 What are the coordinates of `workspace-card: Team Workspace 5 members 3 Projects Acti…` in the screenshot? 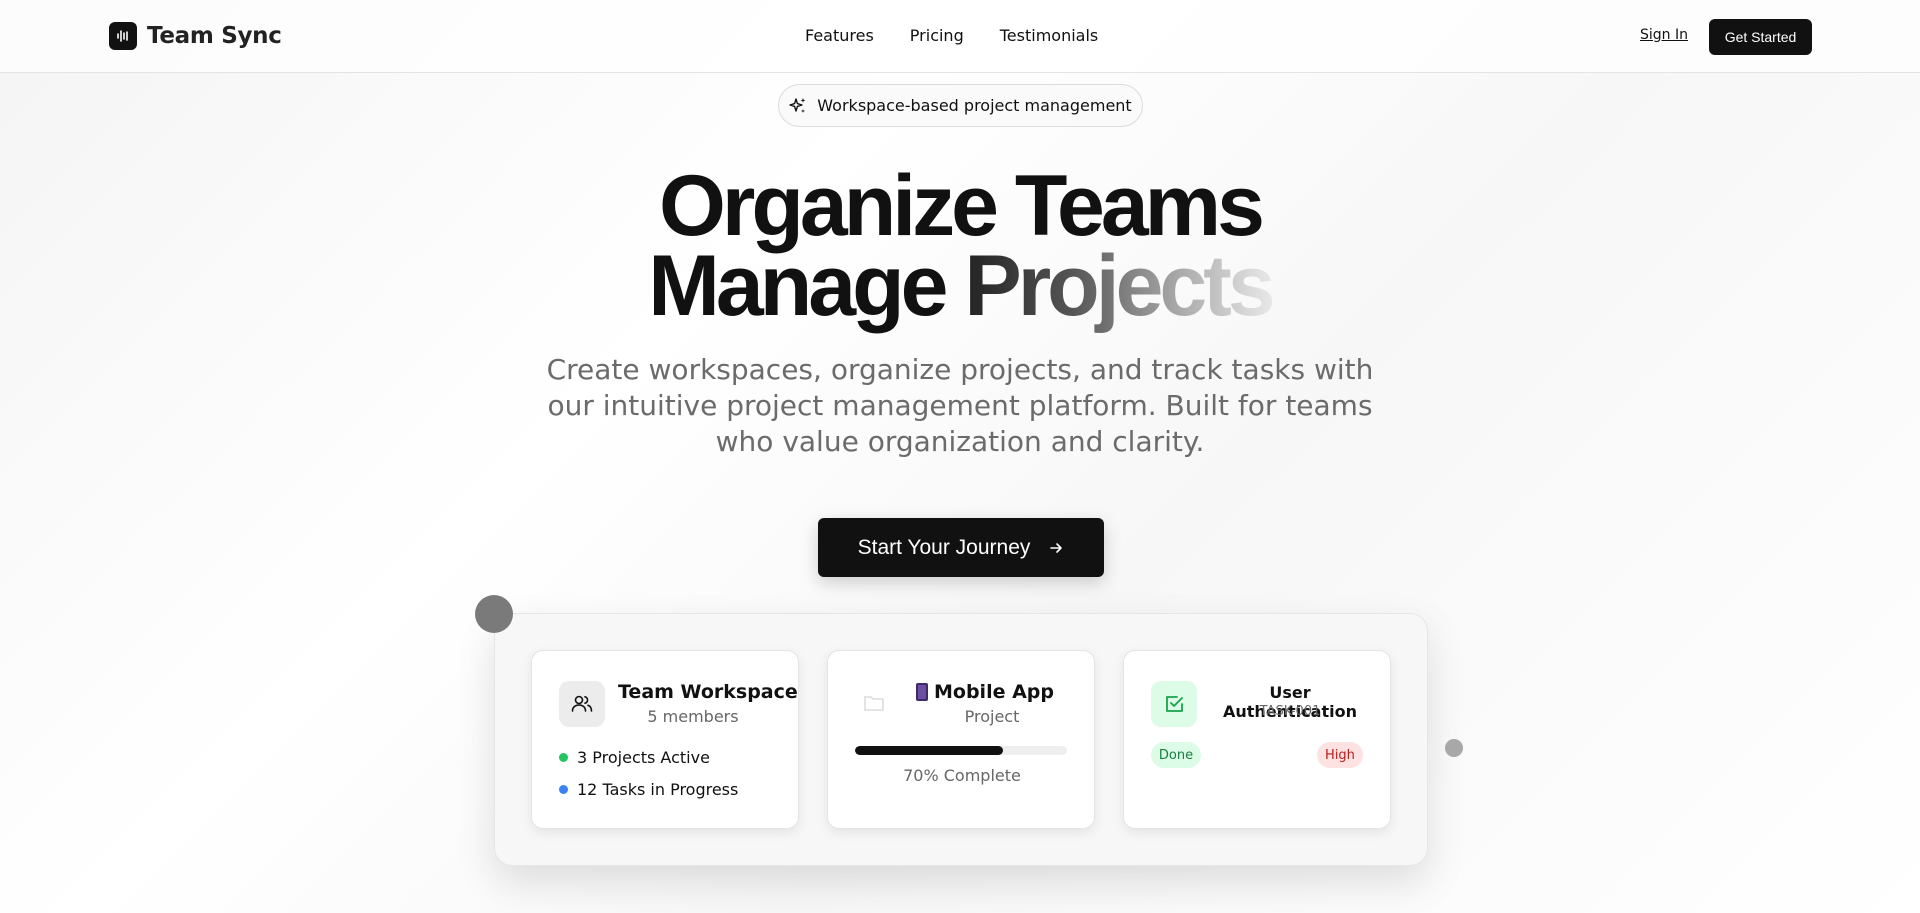 It's located at (665, 739).